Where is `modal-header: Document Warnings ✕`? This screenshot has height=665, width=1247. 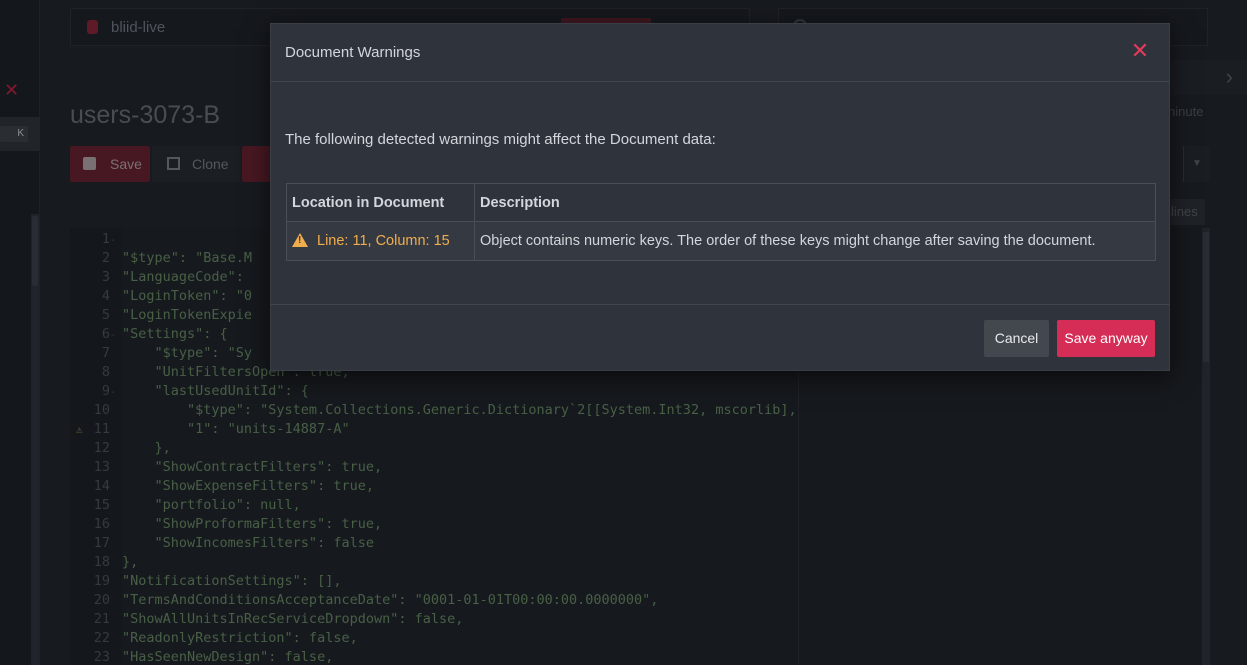
modal-header: Document Warnings ✕ is located at coordinates (720, 53).